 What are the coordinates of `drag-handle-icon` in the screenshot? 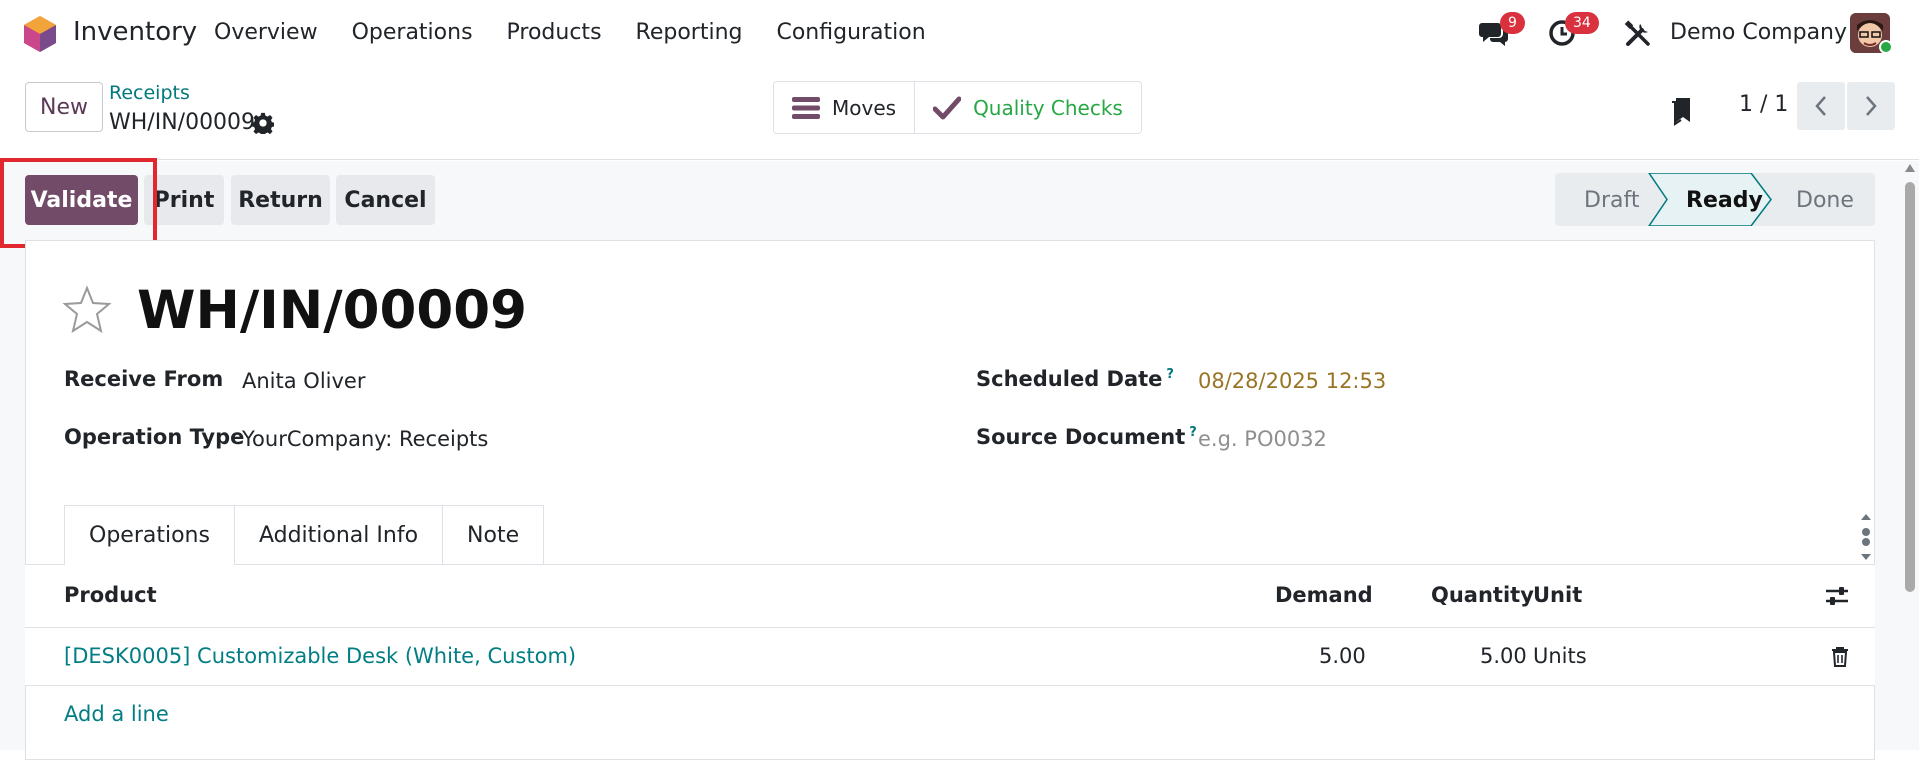 It's located at (1866, 537).